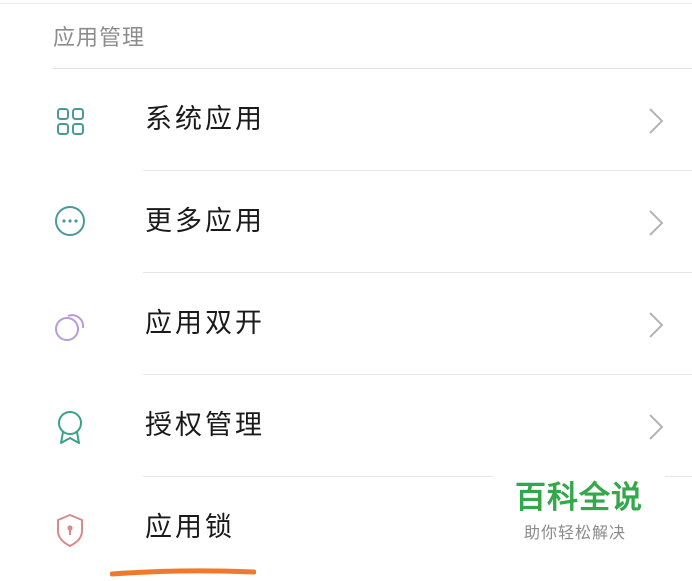  I want to click on grid-icon, so click(71, 122).